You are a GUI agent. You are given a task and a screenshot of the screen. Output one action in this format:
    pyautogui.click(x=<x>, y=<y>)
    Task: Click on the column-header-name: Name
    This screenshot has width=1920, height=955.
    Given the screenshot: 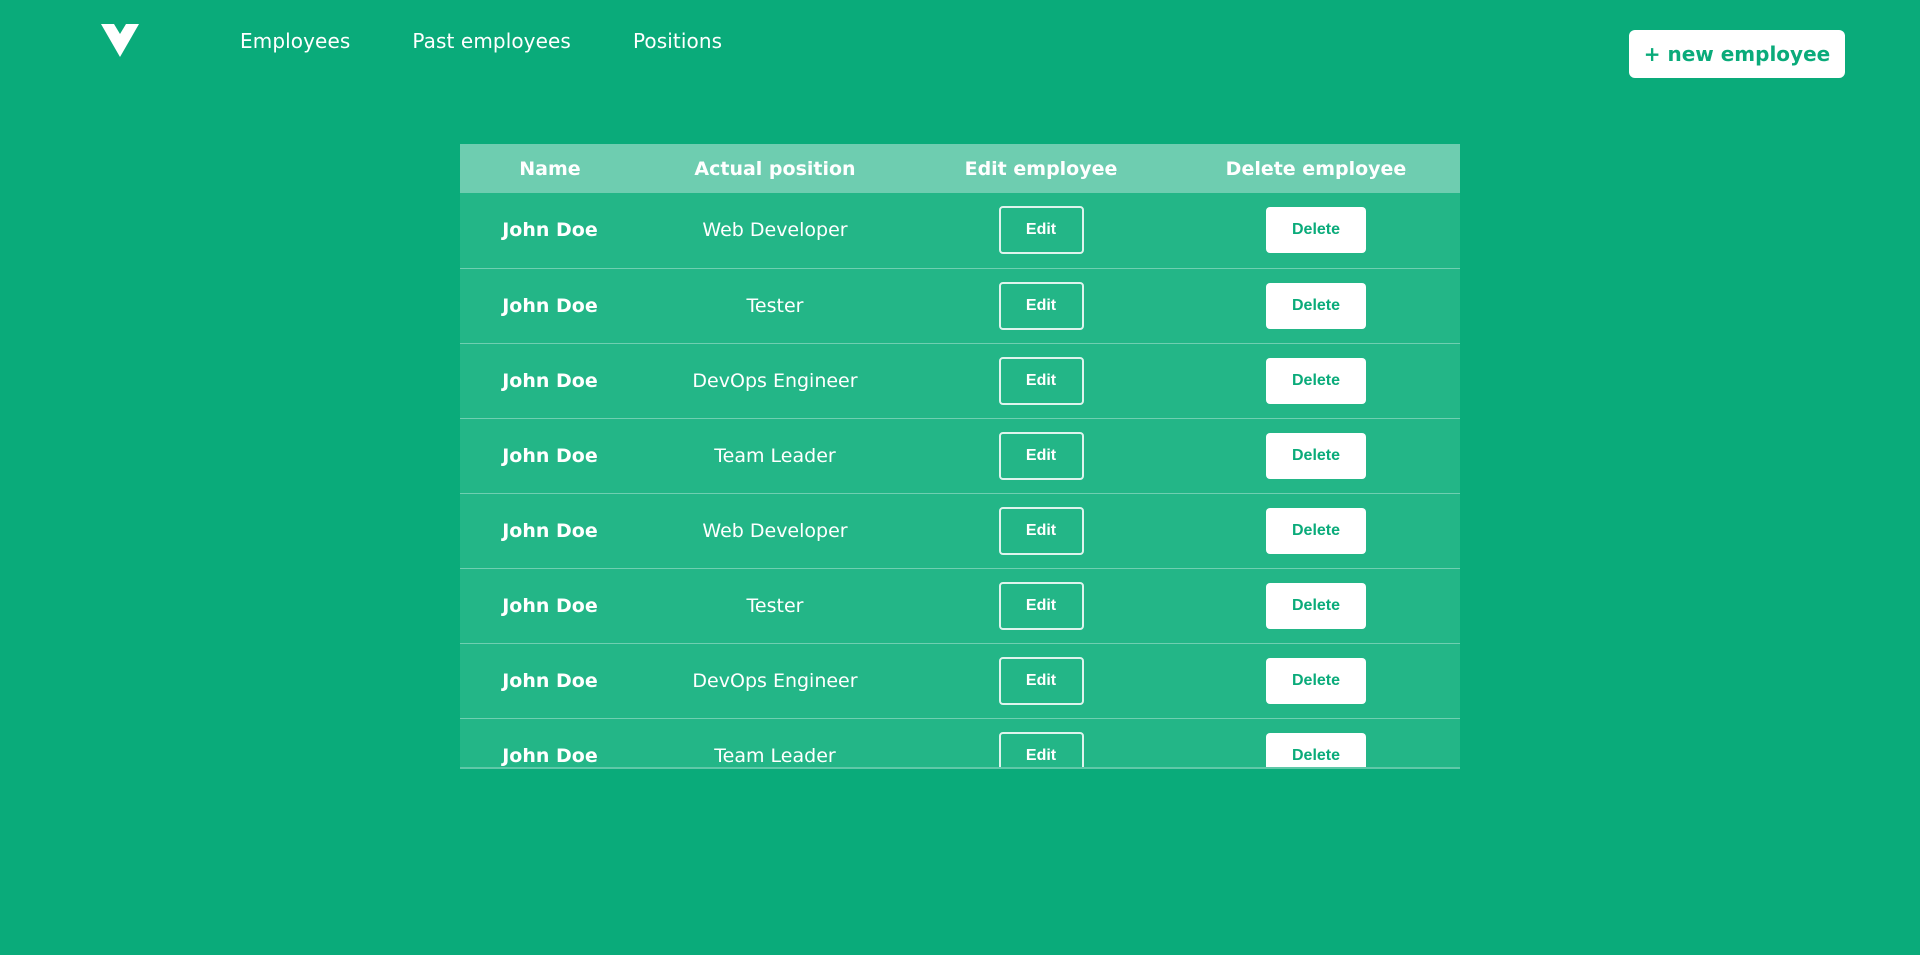 What is the action you would take?
    pyautogui.click(x=550, y=168)
    